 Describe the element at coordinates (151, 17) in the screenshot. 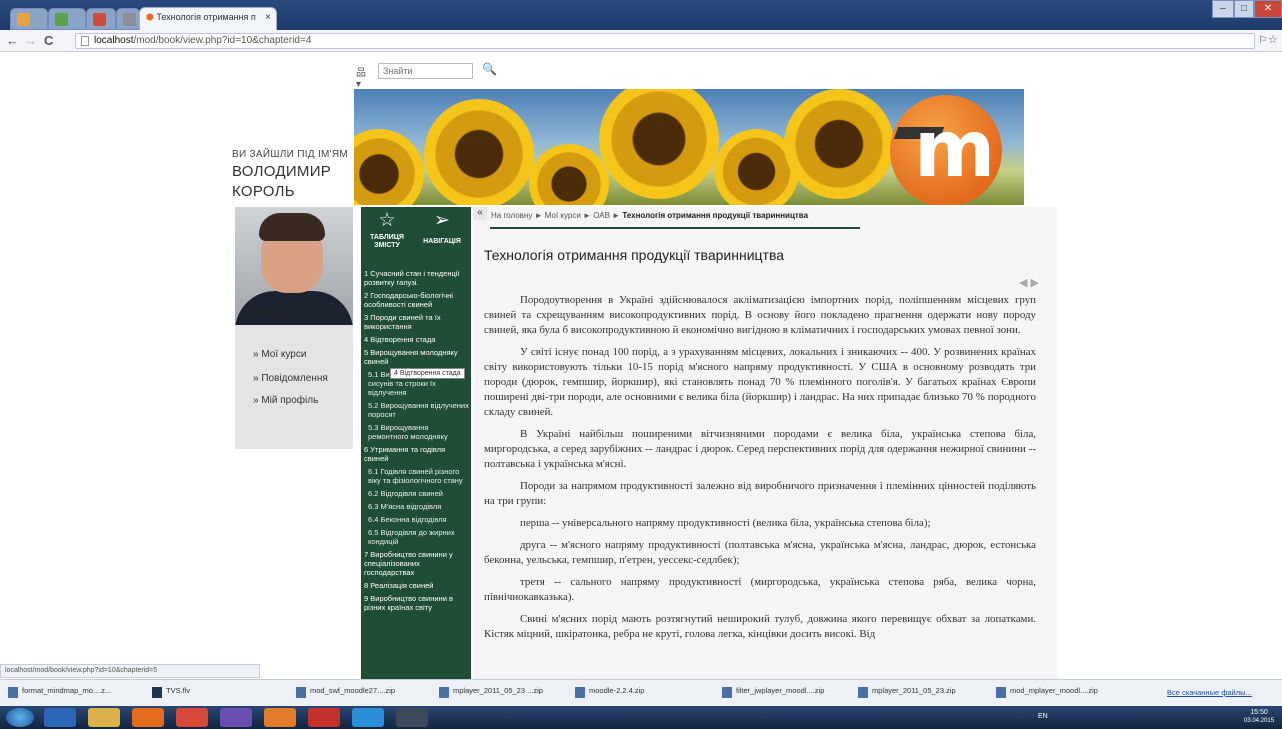

I see `moodle-favicon-icon: ⬢` at that location.